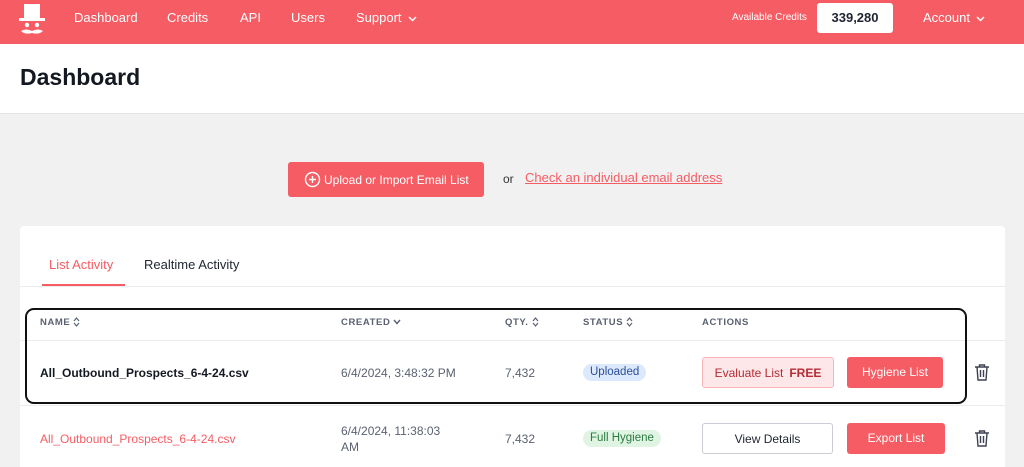 The image size is (1024, 467). Describe the element at coordinates (946, 17) in the screenshot. I see `nav-account-label: Account` at that location.